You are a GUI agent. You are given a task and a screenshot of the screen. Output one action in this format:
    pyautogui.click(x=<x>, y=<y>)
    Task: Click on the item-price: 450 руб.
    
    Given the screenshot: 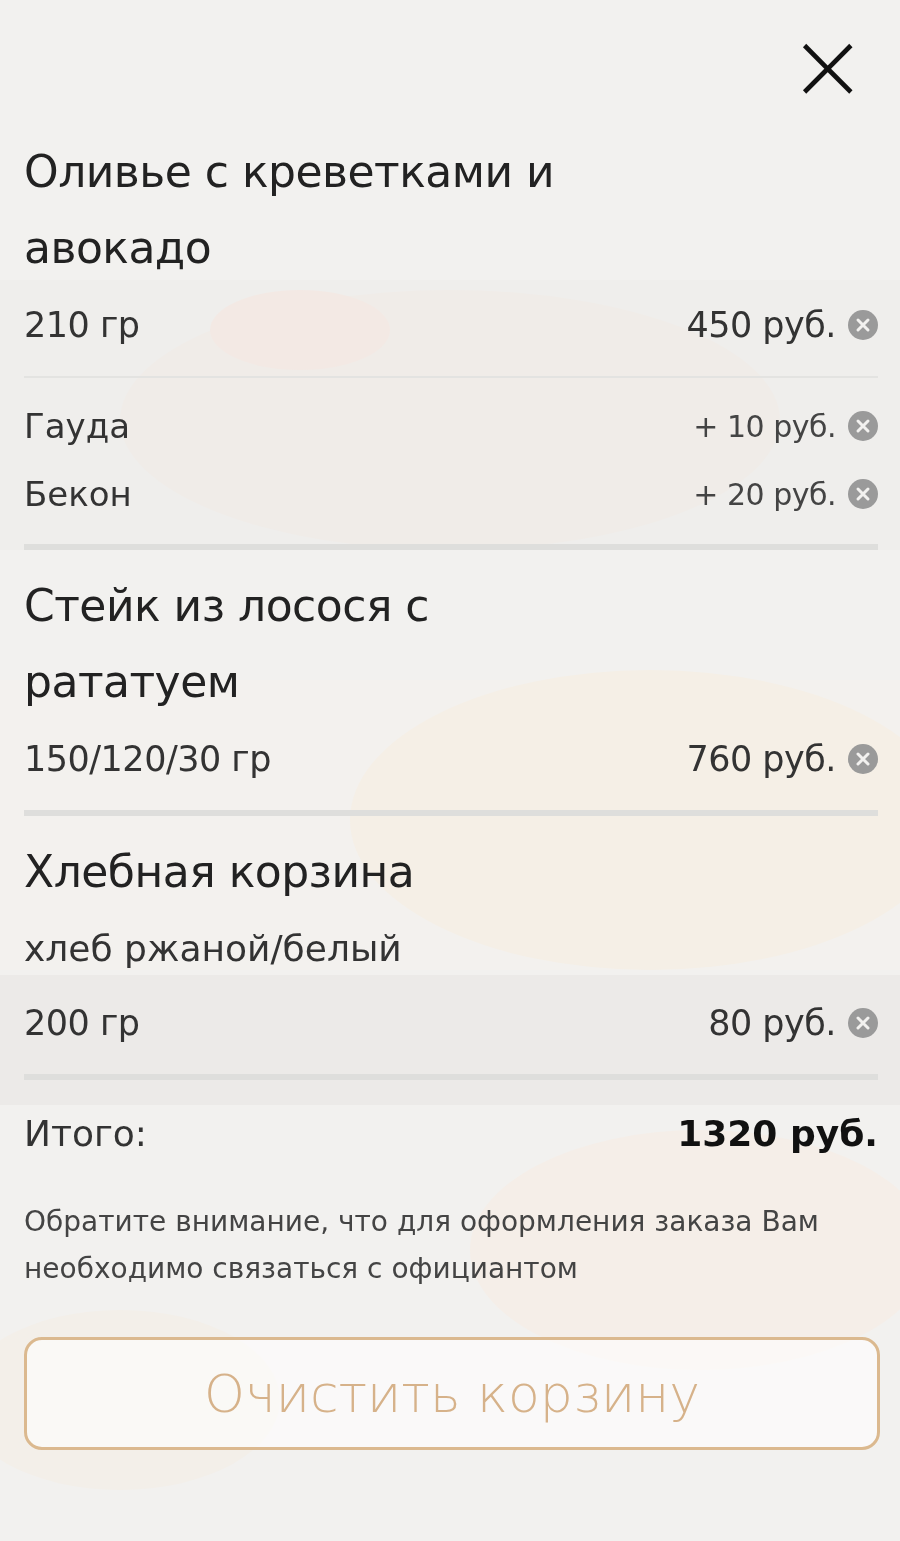 What is the action you would take?
    pyautogui.click(x=761, y=325)
    